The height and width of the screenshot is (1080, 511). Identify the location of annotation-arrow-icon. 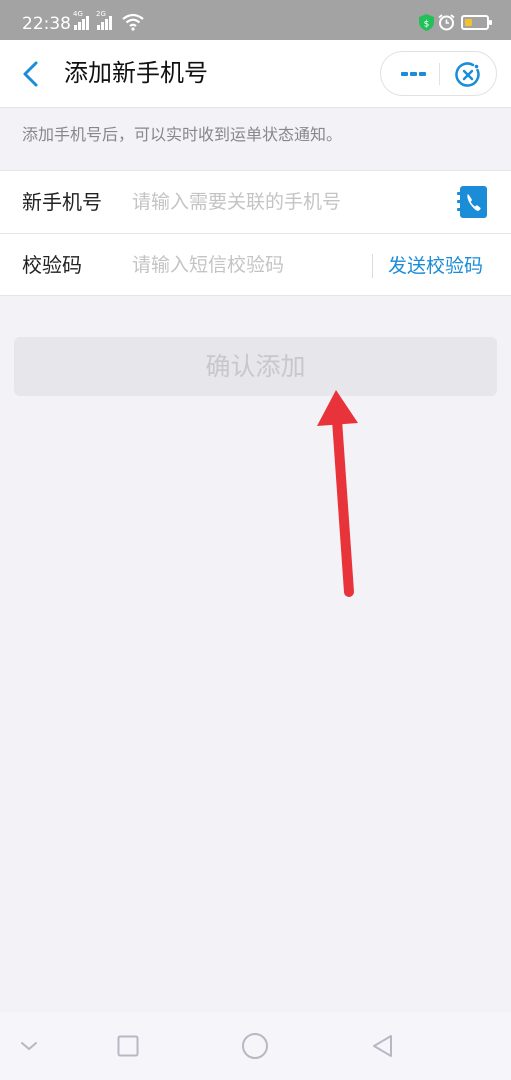
(337, 493).